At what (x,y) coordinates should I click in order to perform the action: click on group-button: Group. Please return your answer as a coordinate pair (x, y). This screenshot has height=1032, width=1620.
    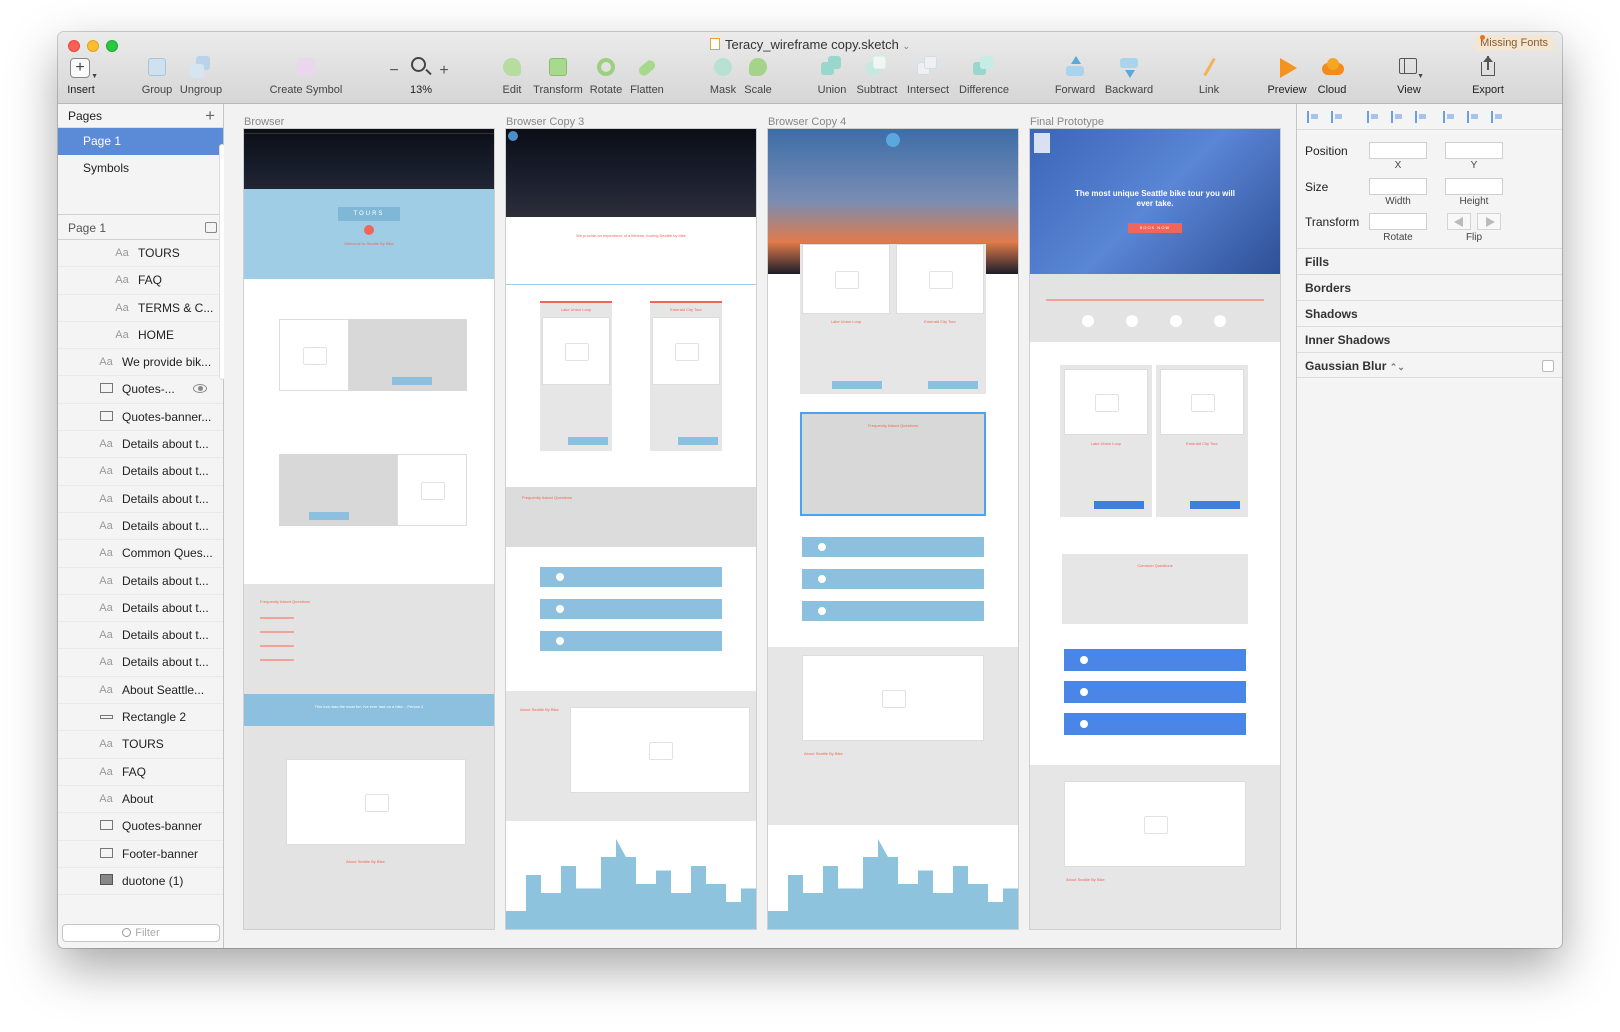
    Looking at the image, I should click on (157, 76).